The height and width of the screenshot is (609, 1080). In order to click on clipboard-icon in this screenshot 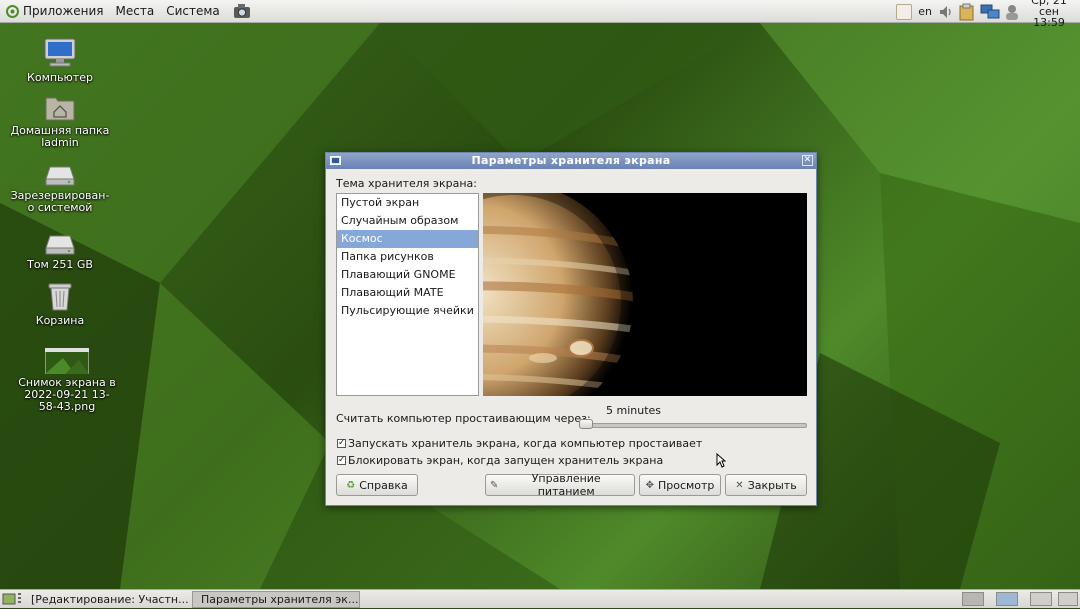, I will do `click(967, 12)`.